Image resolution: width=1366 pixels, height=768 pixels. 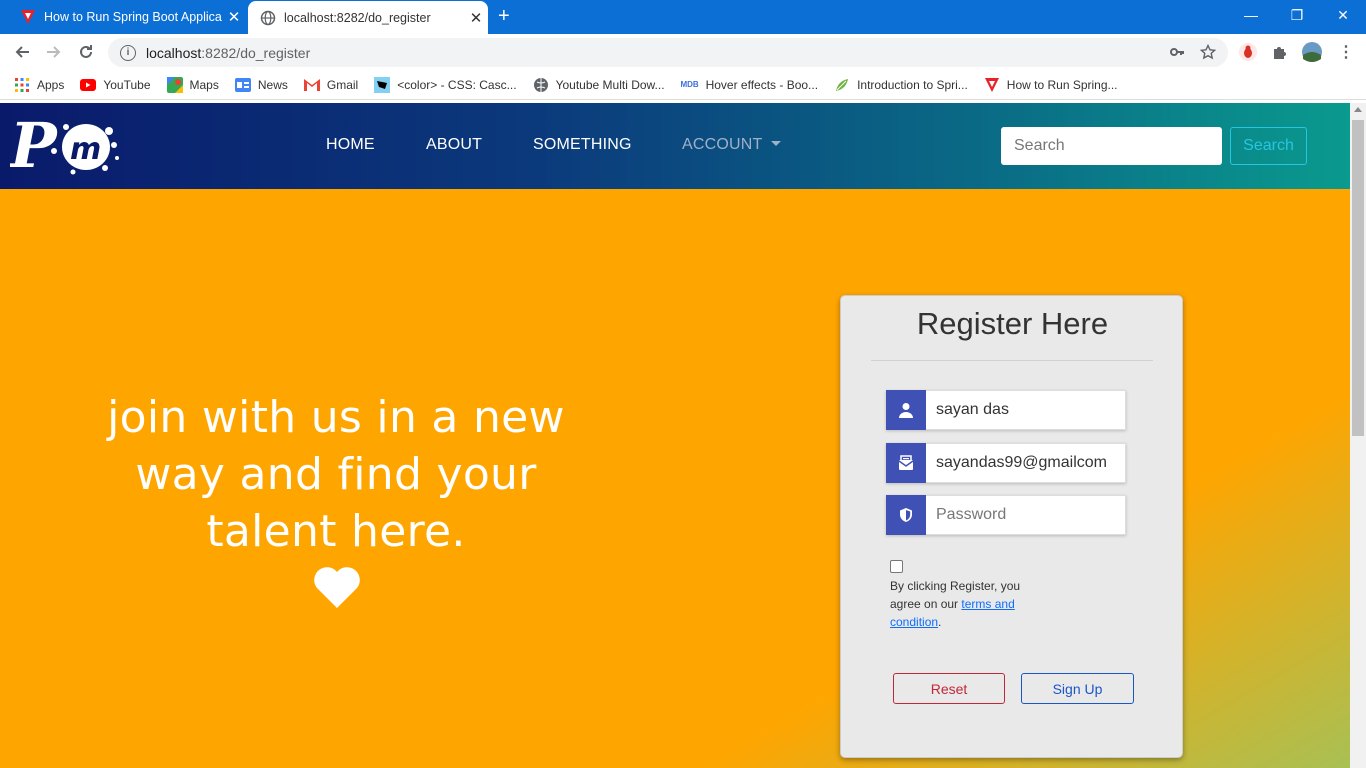 I want to click on envelope-icon, so click(x=906, y=463).